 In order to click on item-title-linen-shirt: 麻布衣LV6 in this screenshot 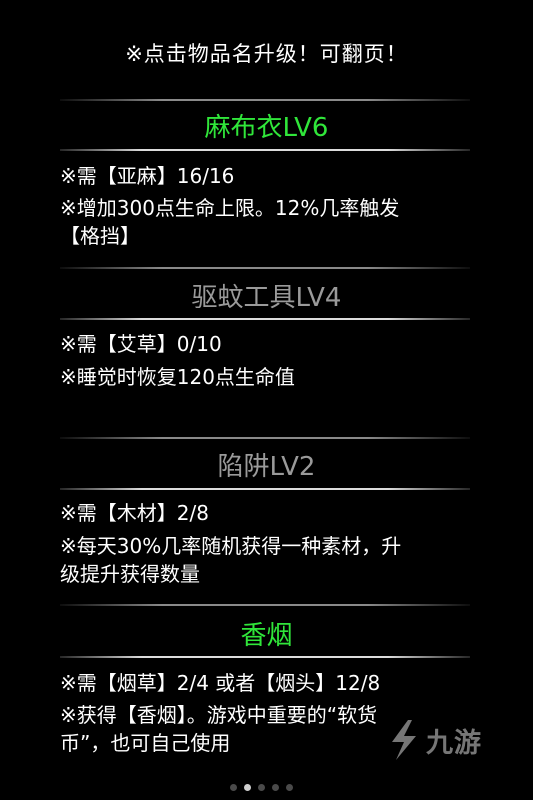, I will do `click(266, 125)`.